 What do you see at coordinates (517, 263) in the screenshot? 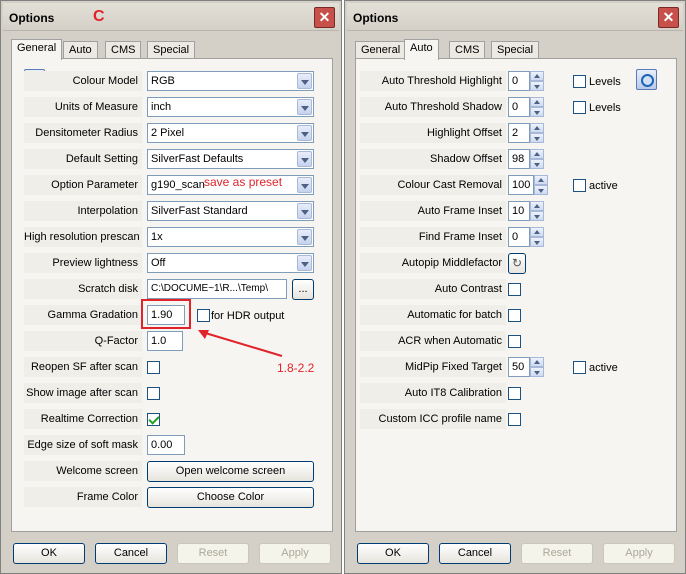
I see `autopip-button: ↻` at bounding box center [517, 263].